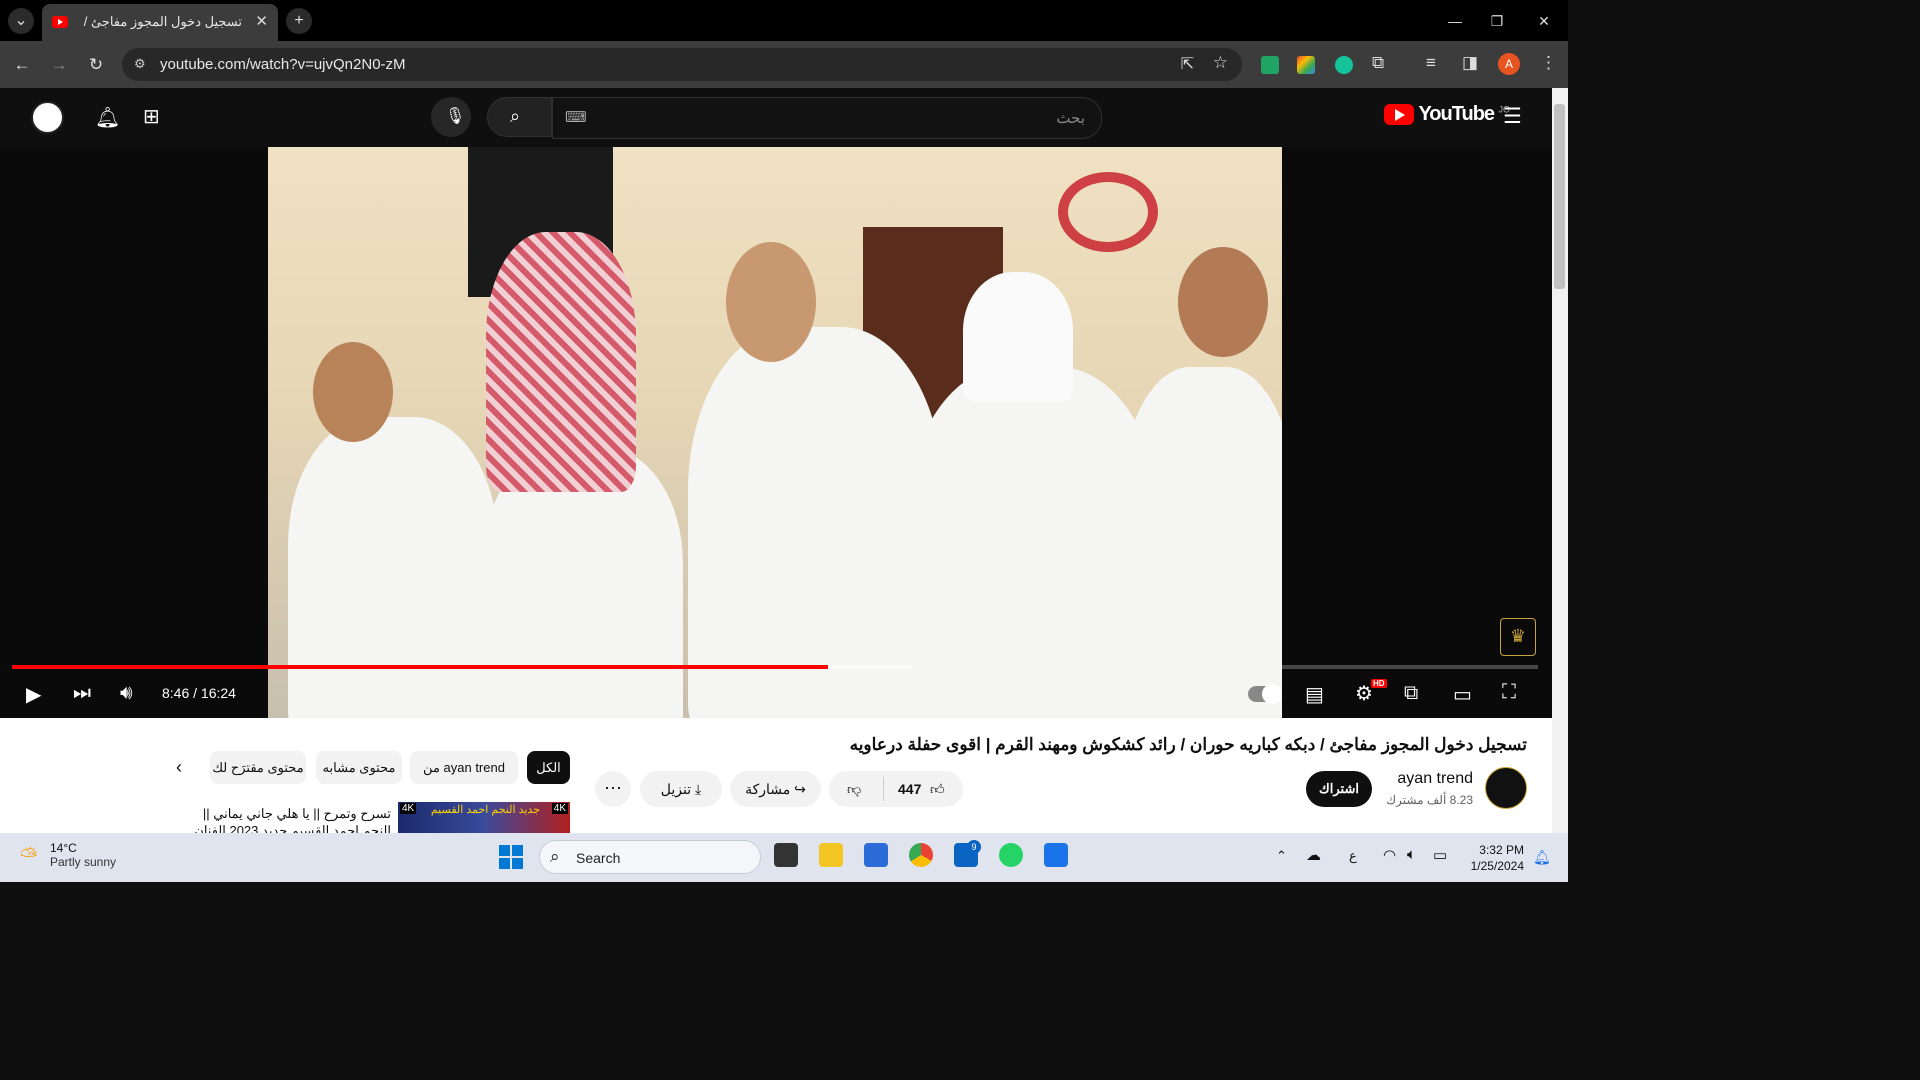  What do you see at coordinates (1497, 21) in the screenshot?
I see `restore-icon: ❐` at bounding box center [1497, 21].